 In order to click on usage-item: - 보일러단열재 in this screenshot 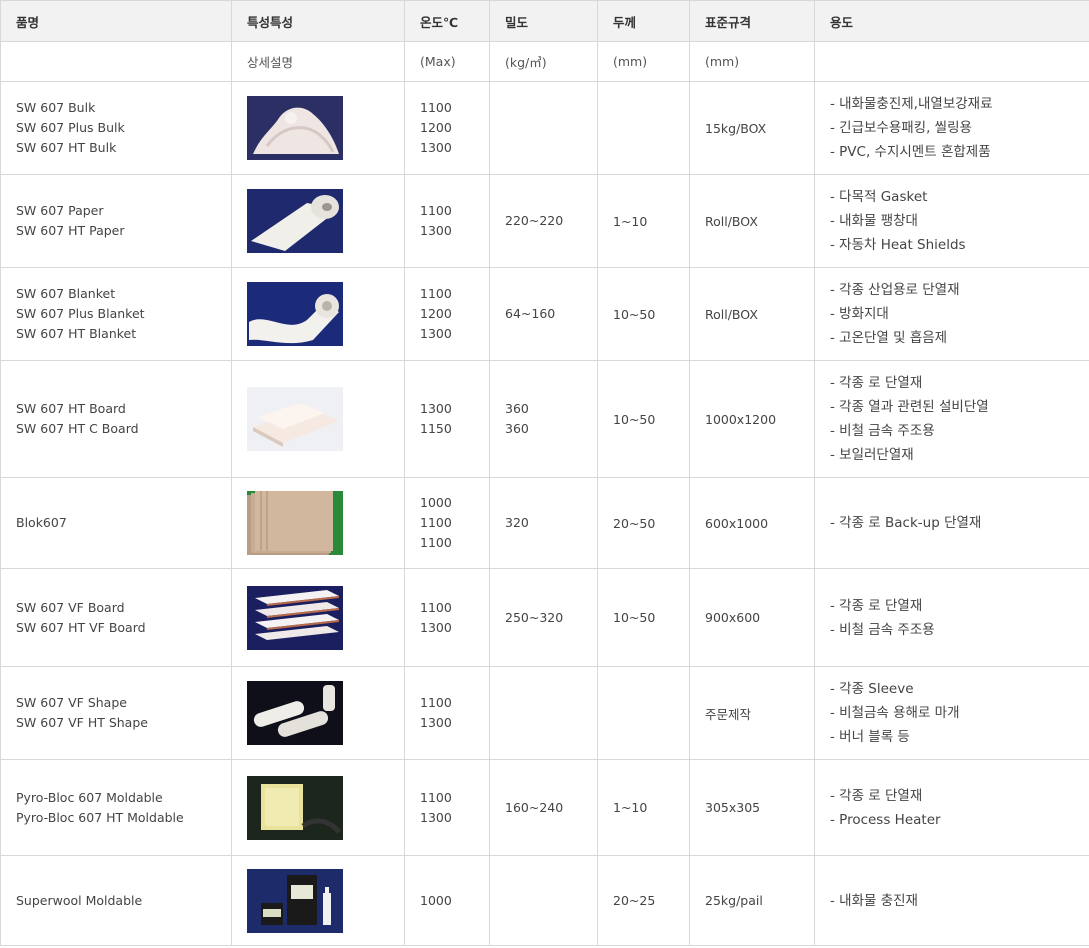, I will do `click(872, 455)`.